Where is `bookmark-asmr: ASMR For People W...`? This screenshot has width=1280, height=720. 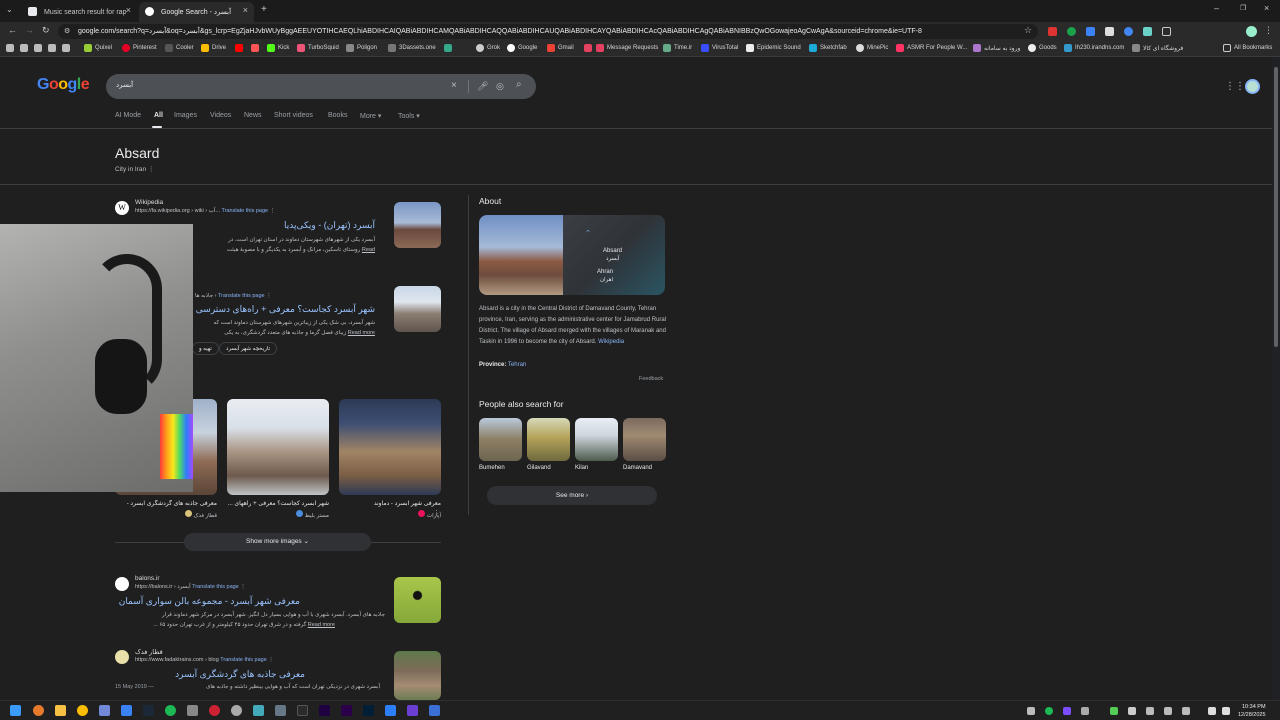
bookmark-asmr: ASMR For People W... is located at coordinates (931, 48).